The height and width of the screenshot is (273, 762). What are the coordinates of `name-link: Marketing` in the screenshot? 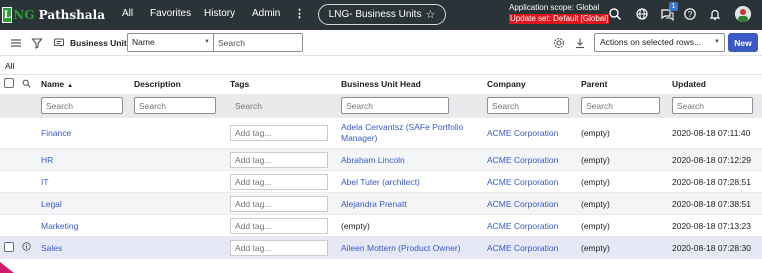 It's located at (59, 226).